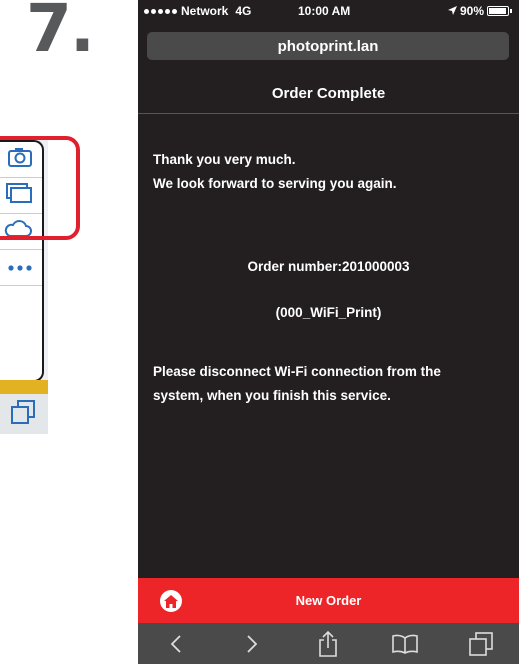 This screenshot has width=520, height=664. Describe the element at coordinates (24, 387) in the screenshot. I see `left-panel-yellow-strip` at that location.